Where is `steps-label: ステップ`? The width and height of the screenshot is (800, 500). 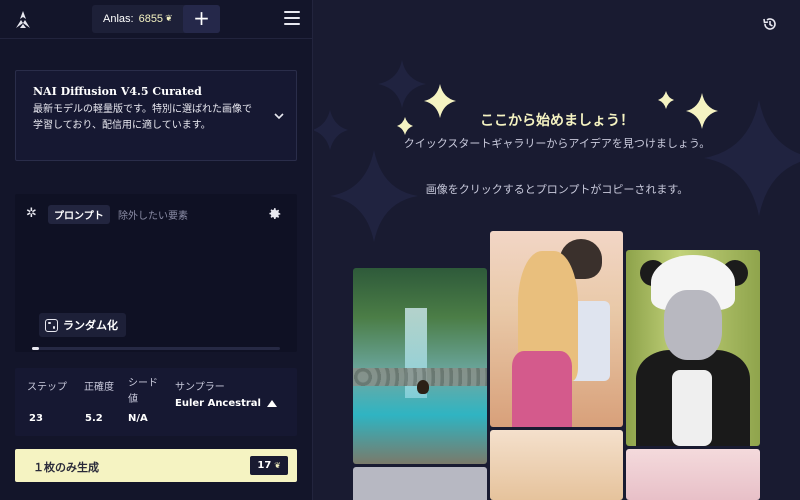 steps-label: ステップ is located at coordinates (47, 387).